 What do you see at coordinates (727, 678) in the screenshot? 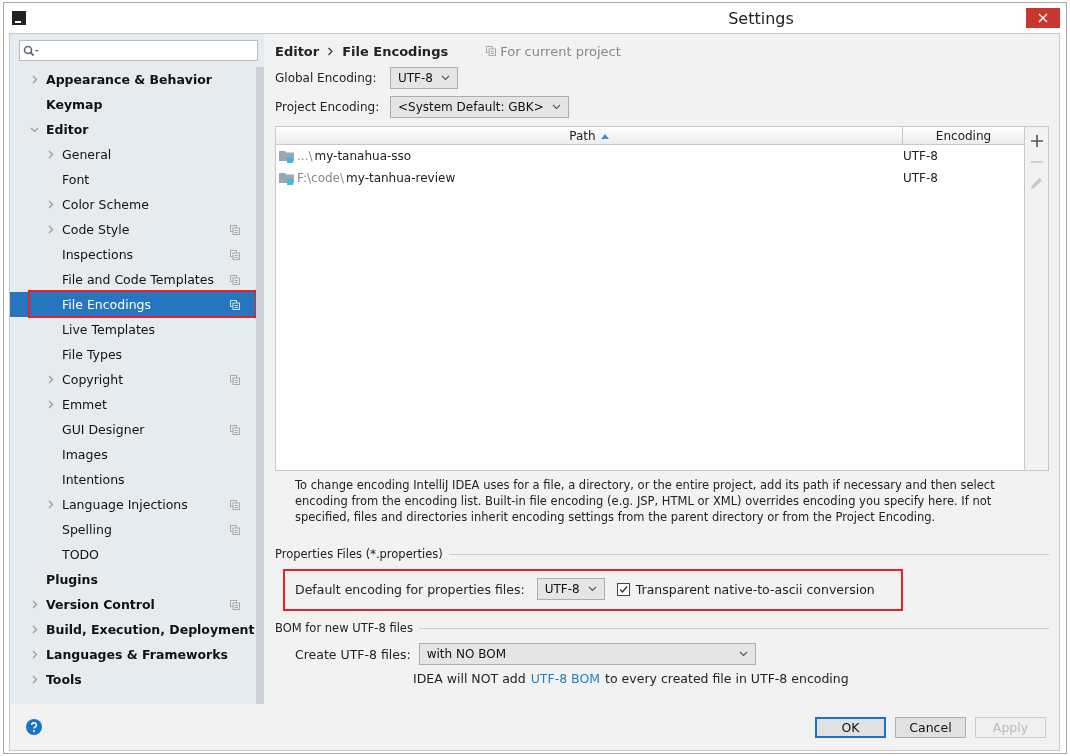
I see `note-text: to every created file in UTF-8 encoding` at bounding box center [727, 678].